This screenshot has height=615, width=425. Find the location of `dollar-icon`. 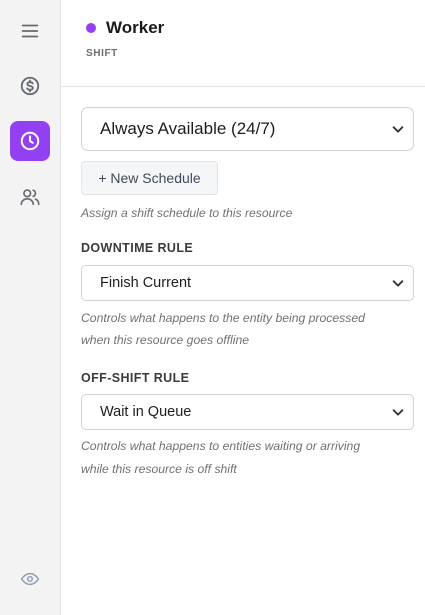

dollar-icon is located at coordinates (30, 86).